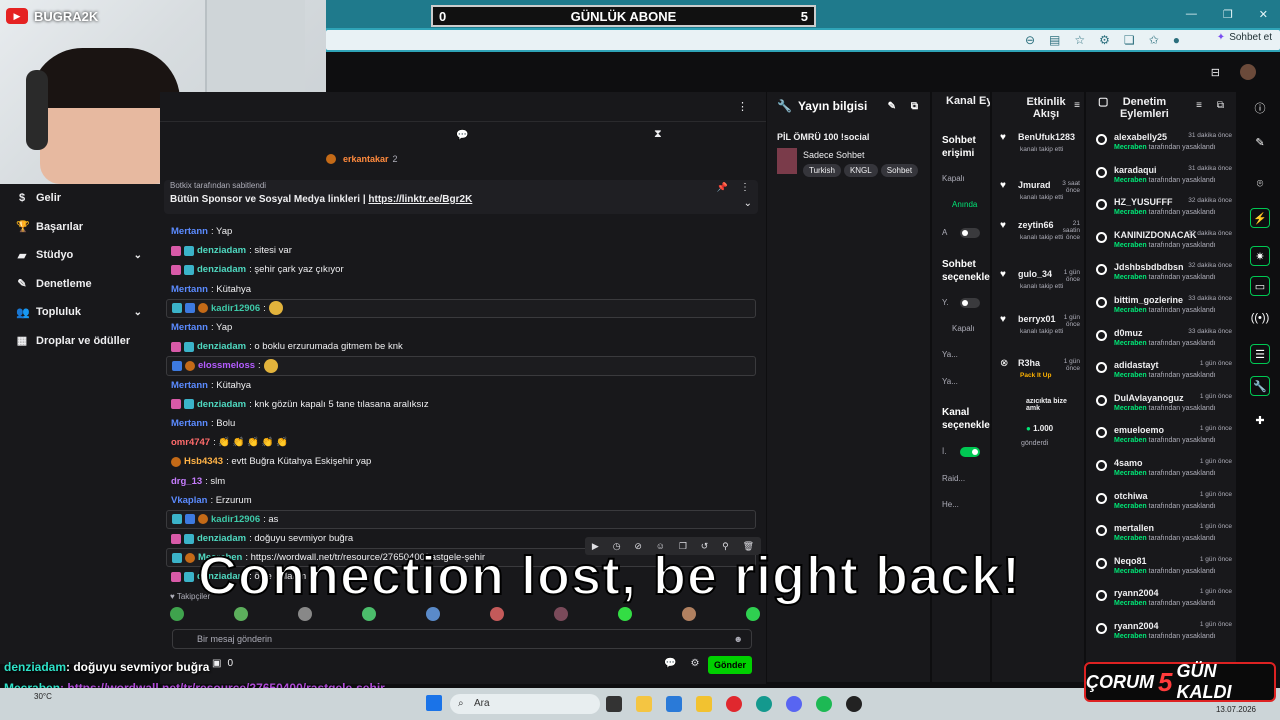 This screenshot has width=1280, height=720. Describe the element at coordinates (1148, 300) in the screenshot. I see `mod-target: bittim_gozlerine` at that location.